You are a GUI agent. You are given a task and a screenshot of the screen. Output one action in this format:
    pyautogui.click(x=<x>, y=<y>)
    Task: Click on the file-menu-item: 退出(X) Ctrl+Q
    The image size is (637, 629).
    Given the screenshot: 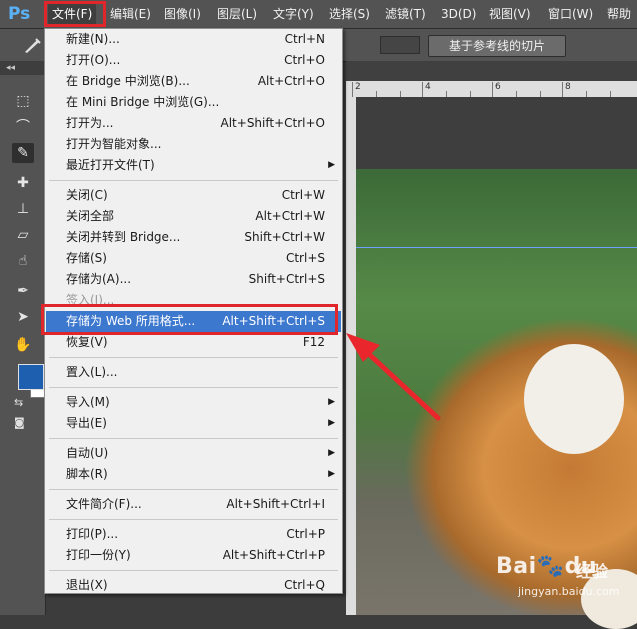 What is the action you would take?
    pyautogui.click(x=193, y=585)
    